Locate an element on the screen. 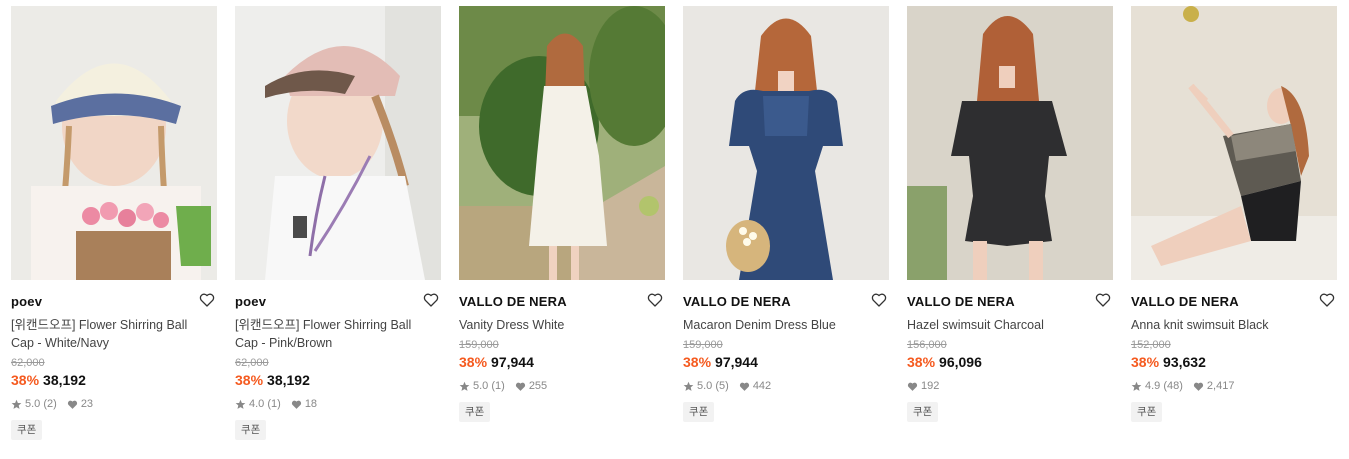 This screenshot has width=1349, height=459. product-photo-charcoal-swimsuit is located at coordinates (1010, 143).